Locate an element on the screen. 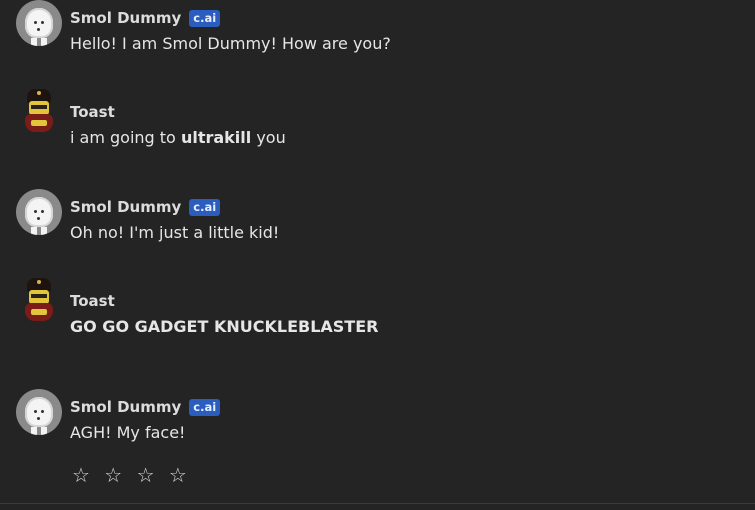  message-text: Hello! I am Smol Dummy! How are you? is located at coordinates (230, 43).